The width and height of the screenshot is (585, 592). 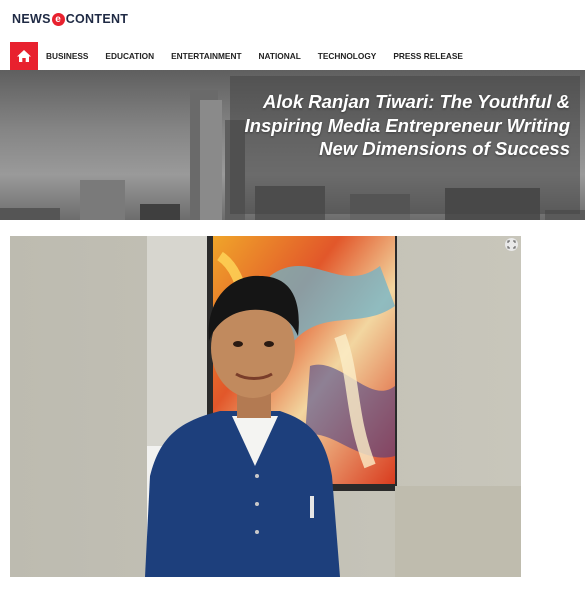 I want to click on nav-press-release: PRESS RELEASE, so click(x=428, y=56).